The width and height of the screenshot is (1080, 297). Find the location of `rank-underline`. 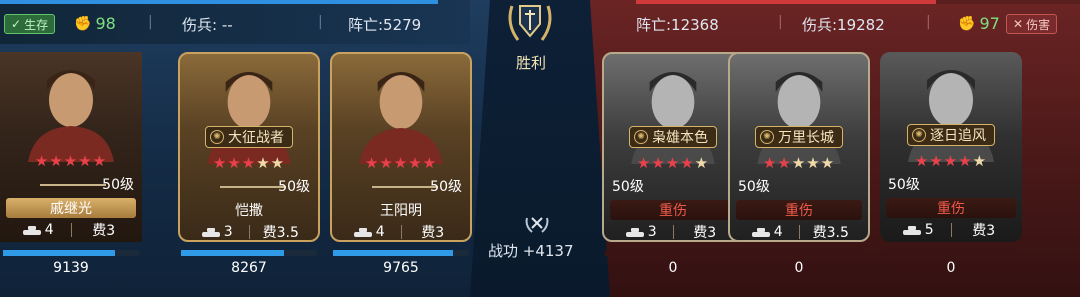

rank-underline is located at coordinates (253, 187).